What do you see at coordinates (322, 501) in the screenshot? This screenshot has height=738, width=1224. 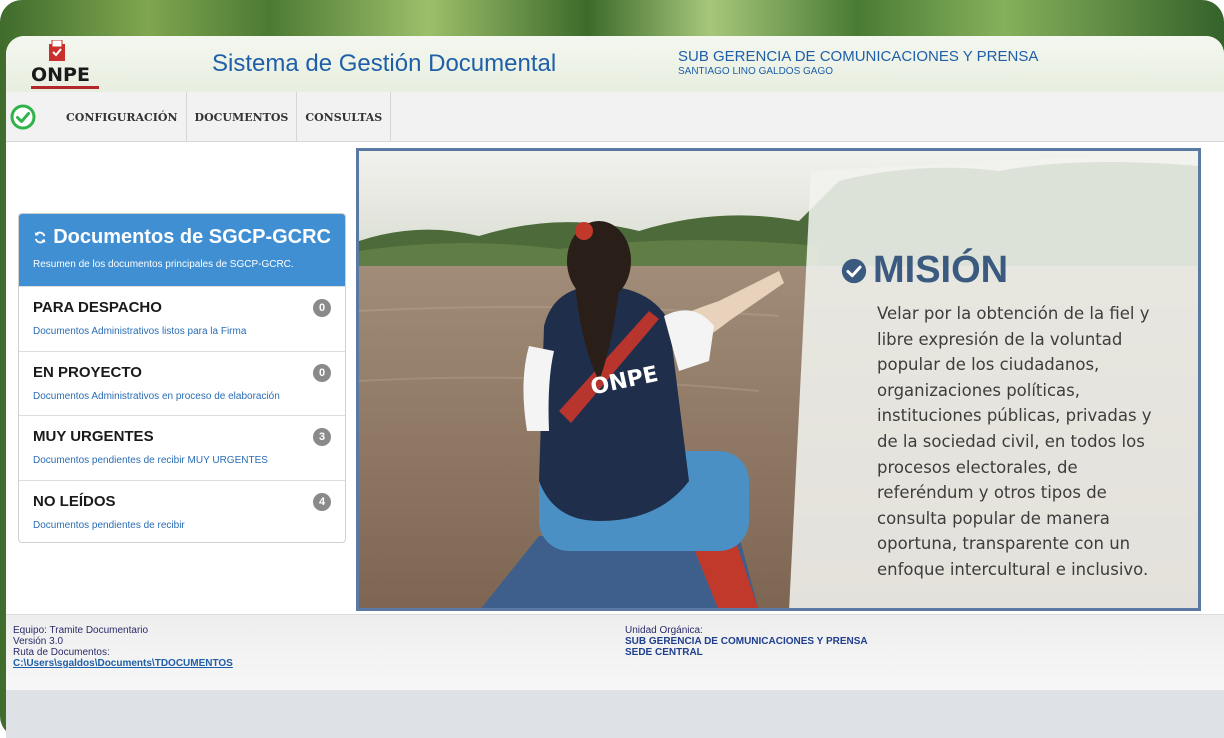 I see `count-badge: 4` at bounding box center [322, 501].